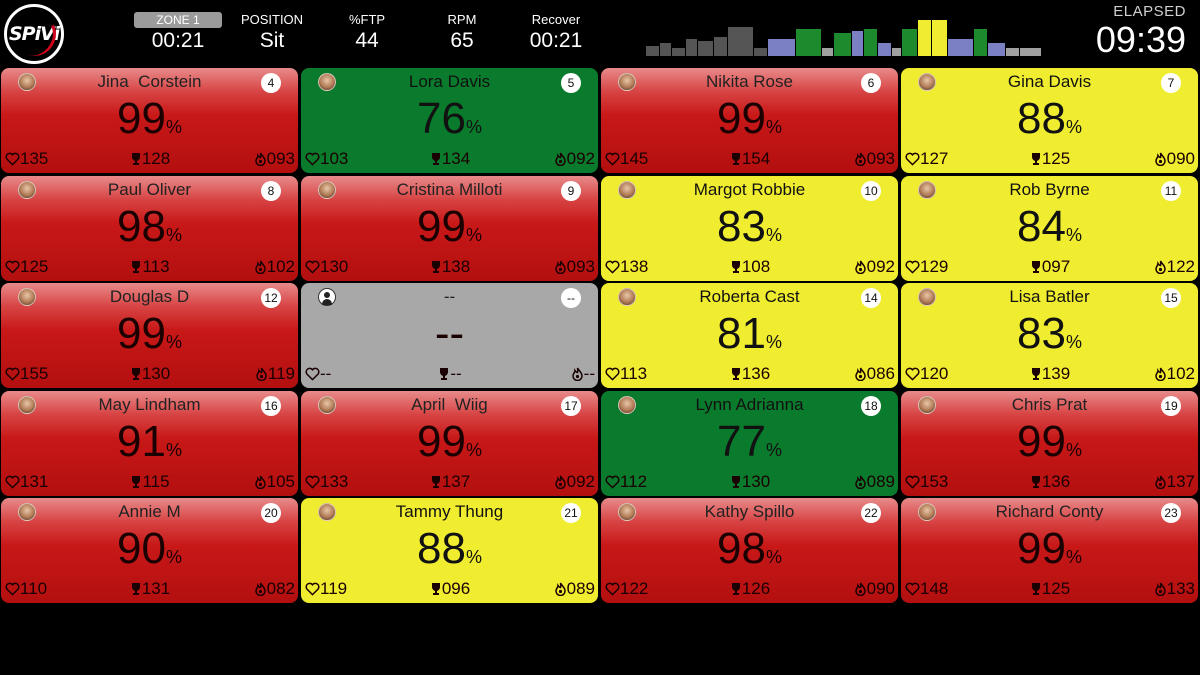  Describe the element at coordinates (880, 588) in the screenshot. I see `power-value: 090` at that location.